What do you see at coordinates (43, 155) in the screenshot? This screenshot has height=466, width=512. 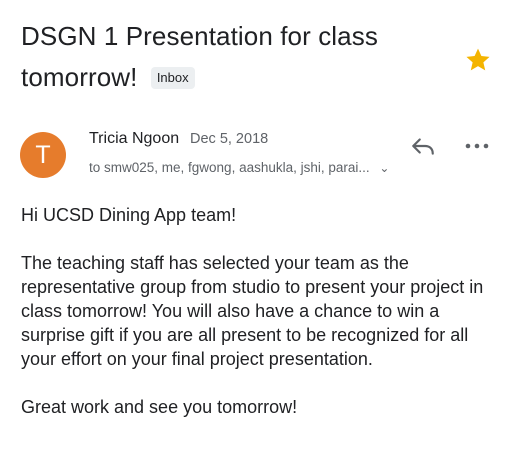 I see `sender-avatar: T` at bounding box center [43, 155].